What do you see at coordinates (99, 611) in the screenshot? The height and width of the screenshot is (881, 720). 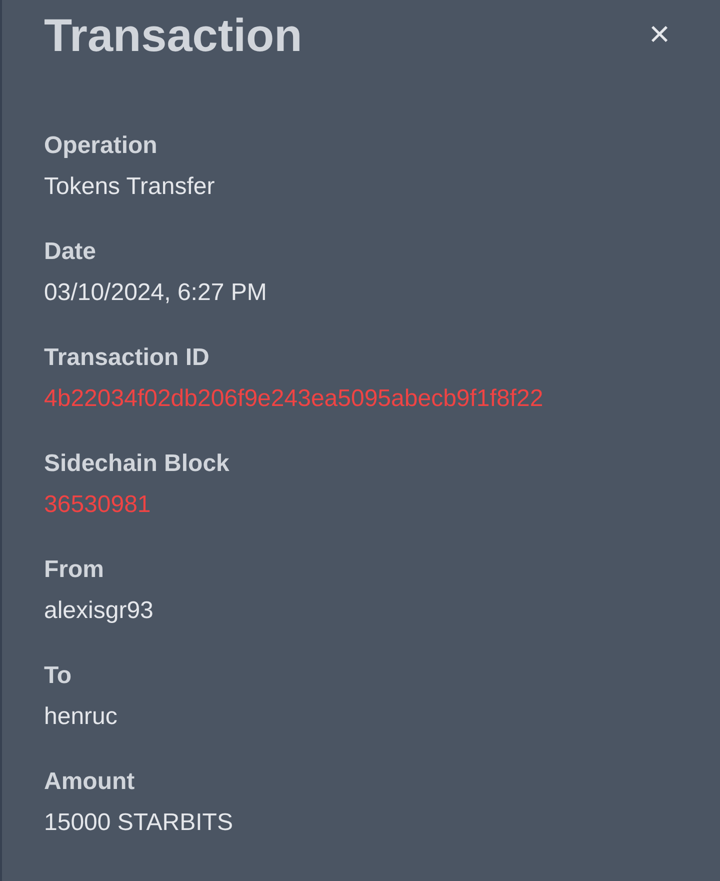 I see `field-value: alexisgr93` at bounding box center [99, 611].